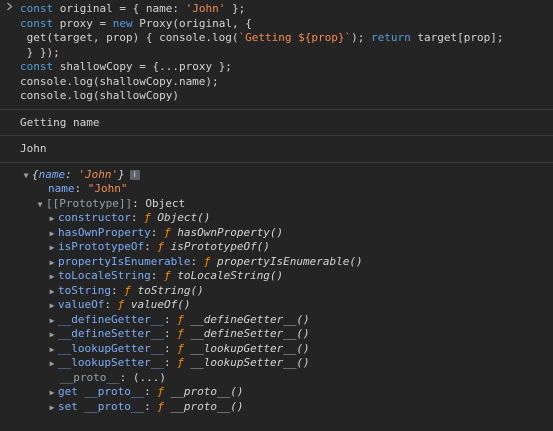 Image resolution: width=553 pixels, height=431 pixels. I want to click on property-key: toString, so click(84, 290).